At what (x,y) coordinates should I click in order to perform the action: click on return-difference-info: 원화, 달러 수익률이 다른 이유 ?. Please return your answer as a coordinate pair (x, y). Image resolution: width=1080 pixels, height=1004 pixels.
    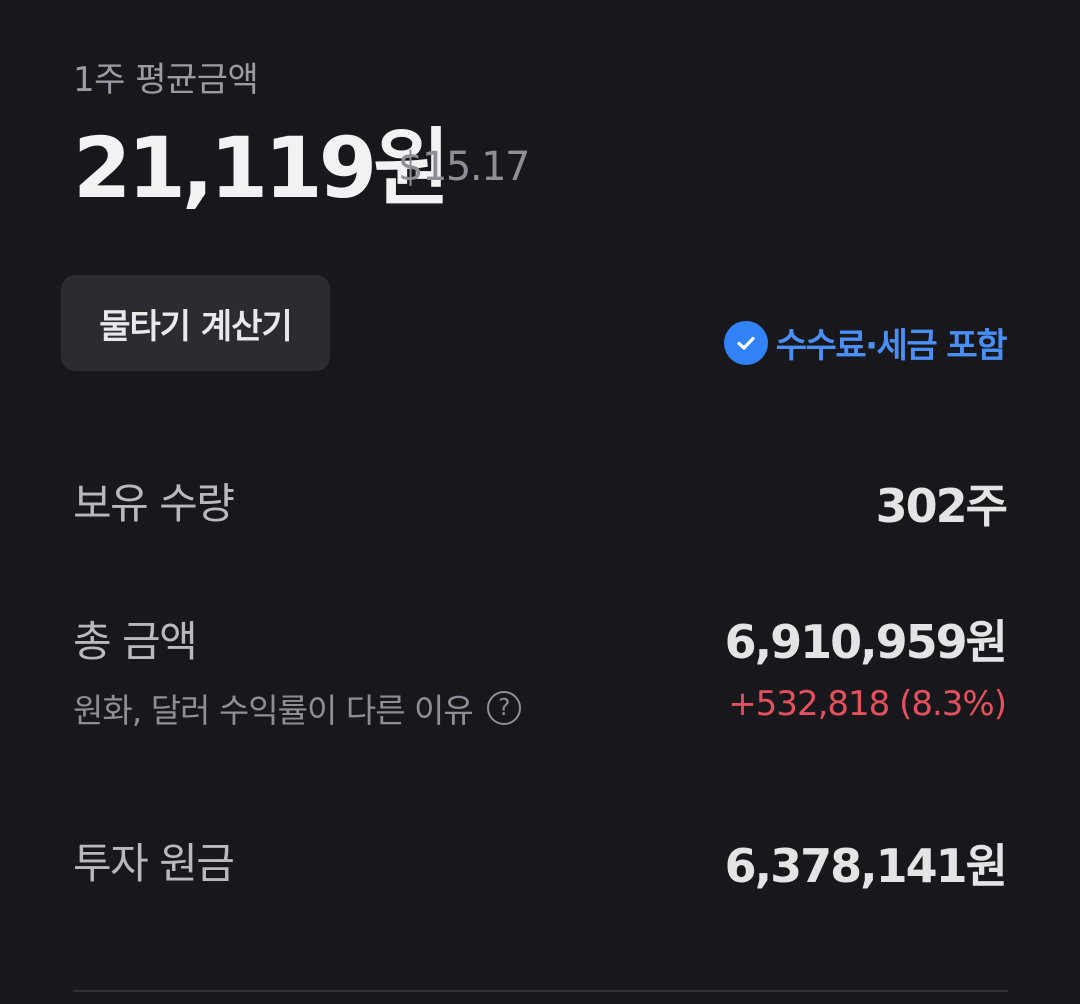
    Looking at the image, I should click on (297, 708).